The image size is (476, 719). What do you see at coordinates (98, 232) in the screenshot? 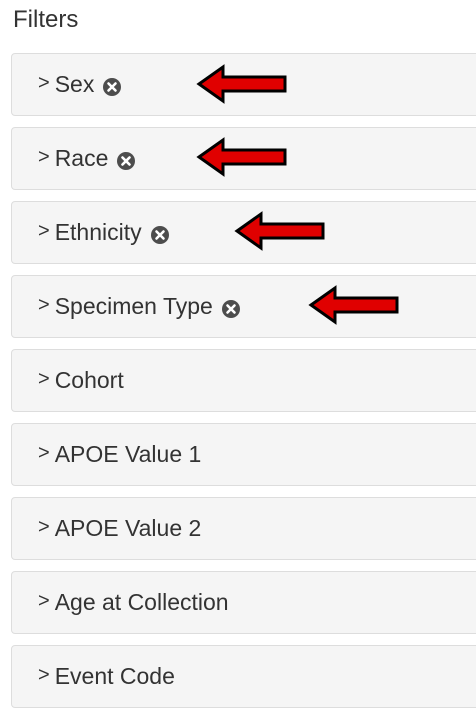
I see `filter-label: Ethnicity` at bounding box center [98, 232].